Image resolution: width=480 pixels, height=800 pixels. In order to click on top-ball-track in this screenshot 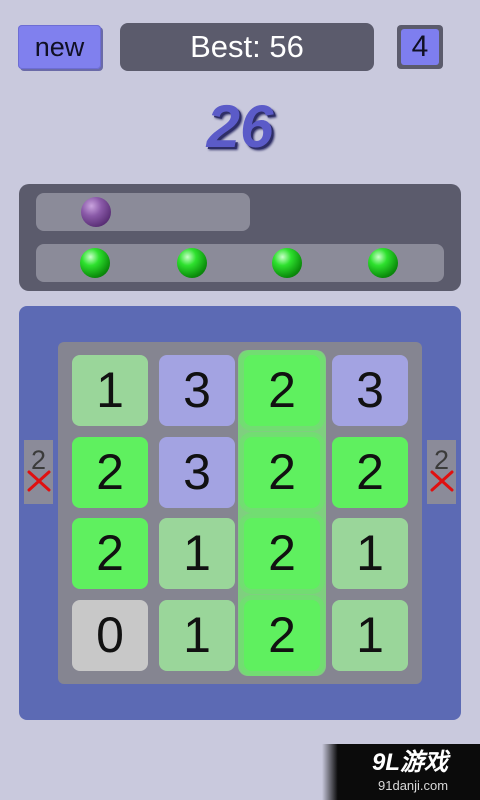, I will do `click(143, 212)`.